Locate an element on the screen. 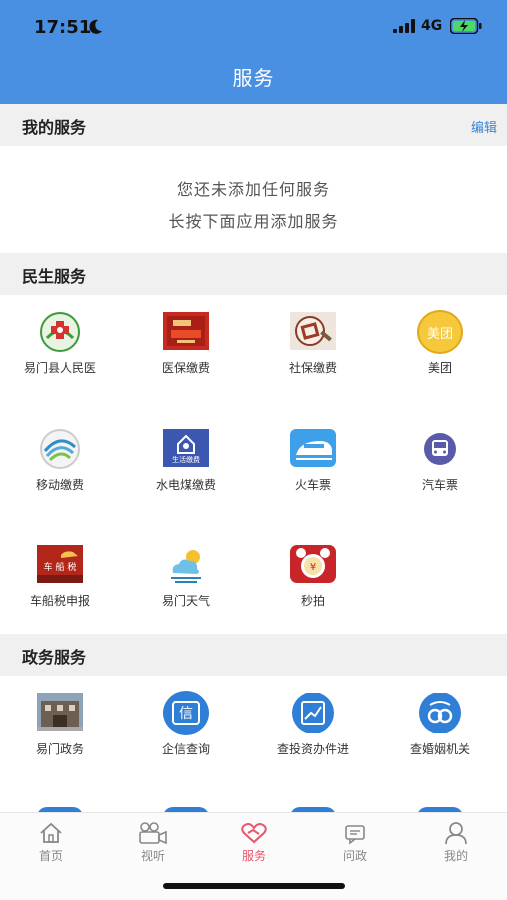  service-label: 移动缴费 is located at coordinates (59, 485).